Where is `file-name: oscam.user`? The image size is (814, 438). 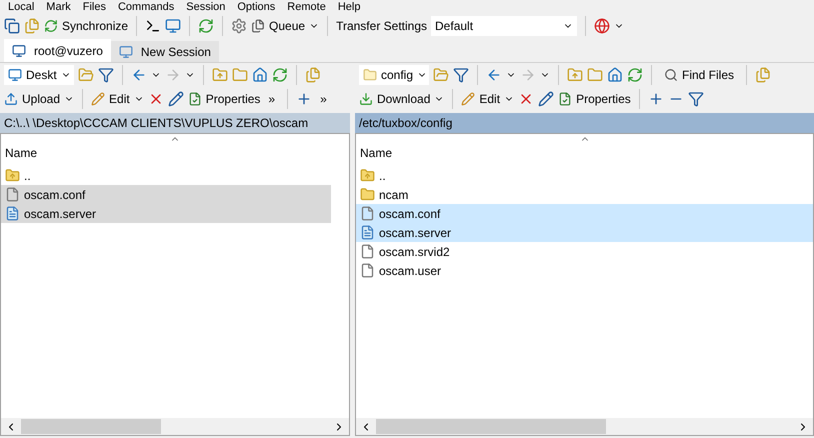
file-name: oscam.user is located at coordinates (410, 271).